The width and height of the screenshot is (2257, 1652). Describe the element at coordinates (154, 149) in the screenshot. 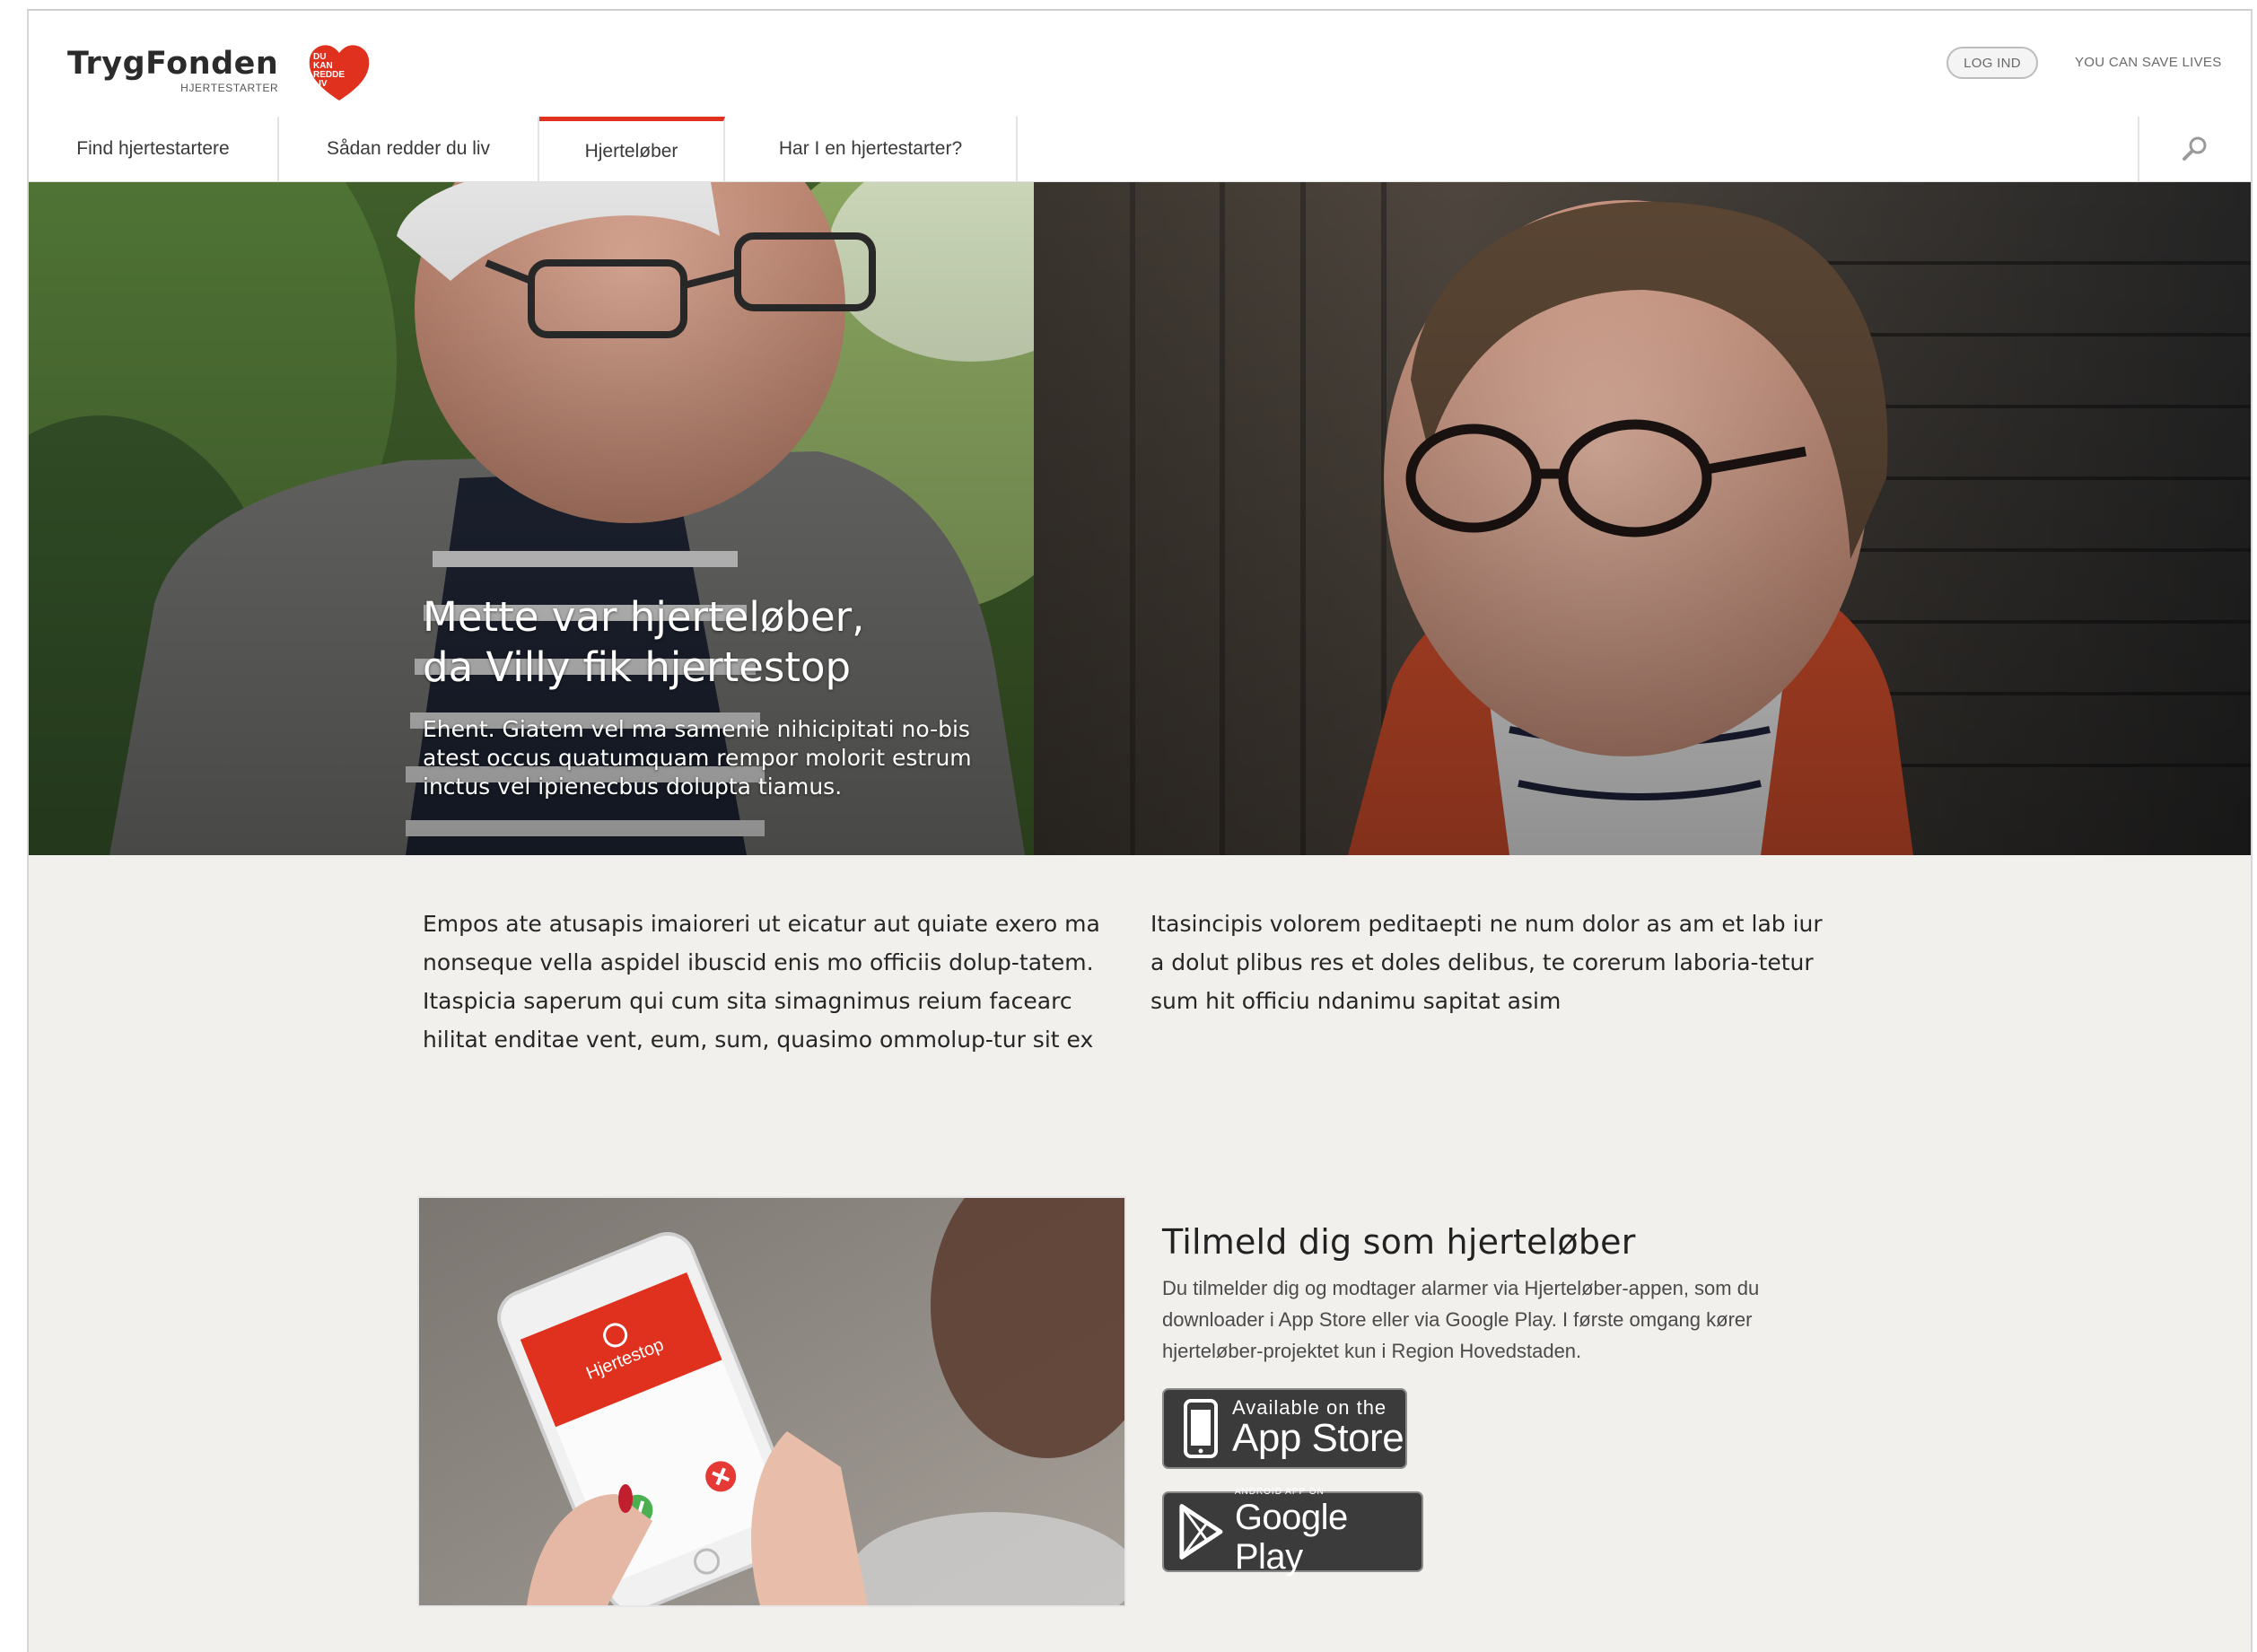

I see `nav-item-find-hjertestartere: Find hjertestartere` at that location.